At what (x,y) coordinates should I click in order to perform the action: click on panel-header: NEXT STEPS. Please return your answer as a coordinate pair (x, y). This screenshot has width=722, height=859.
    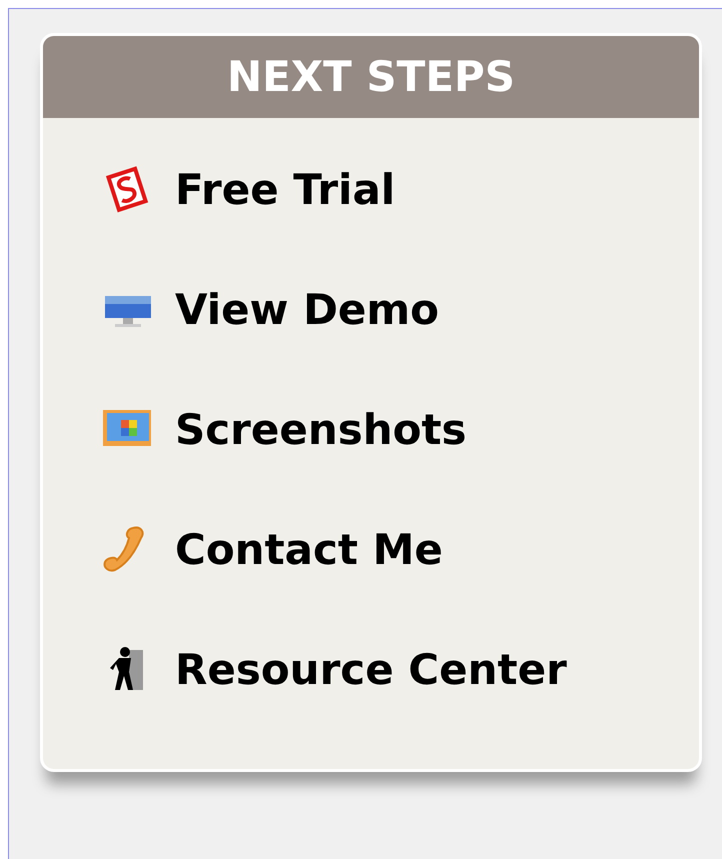
    Looking at the image, I should click on (371, 77).